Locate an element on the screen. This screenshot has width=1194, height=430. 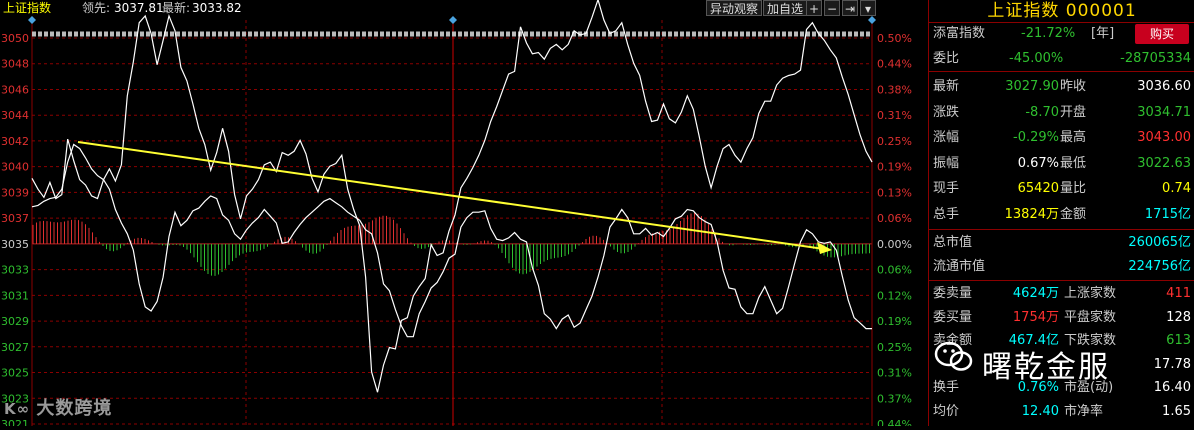
lead-label: 领先: is located at coordinates (96, 8).